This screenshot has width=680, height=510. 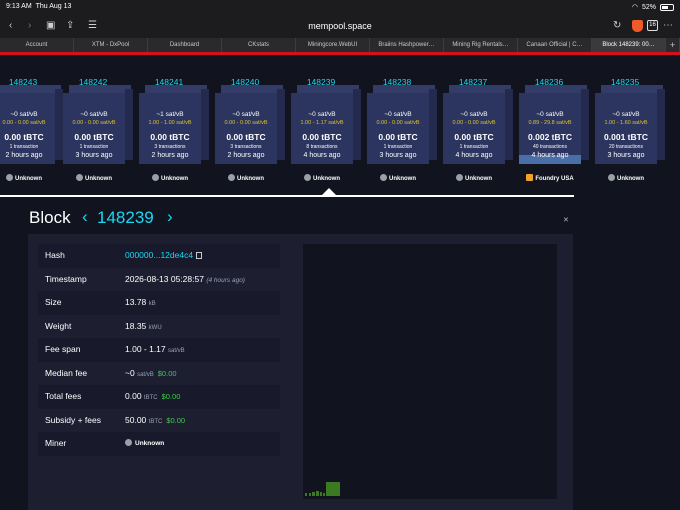 I want to click on block-time-ago: 2 hours ago, so click(x=24, y=155).